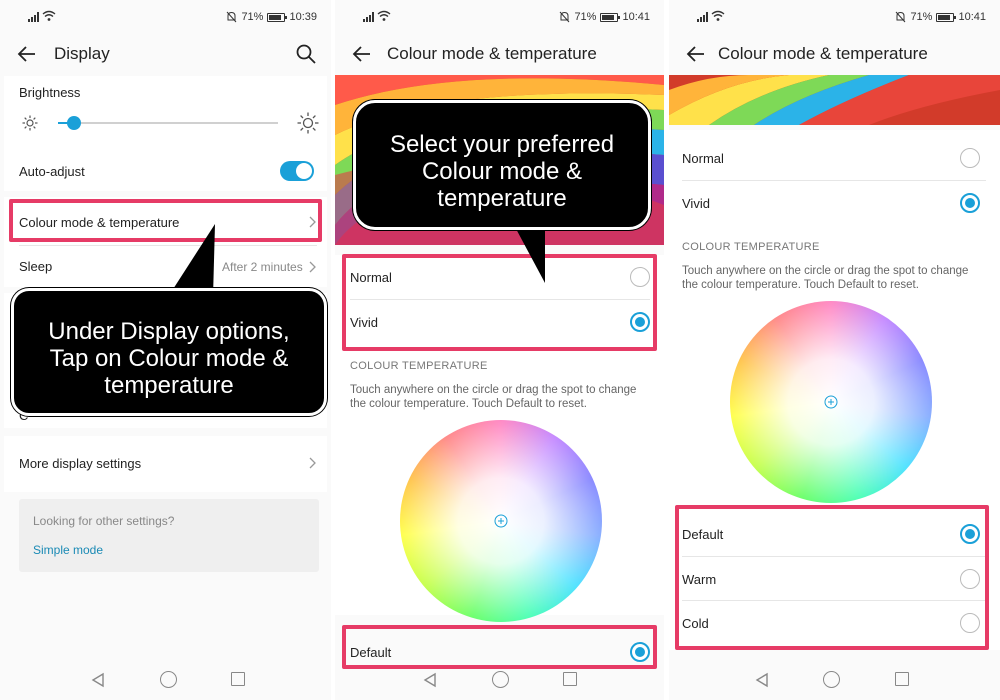 This screenshot has height=700, width=1000. Describe the element at coordinates (262, 267) in the screenshot. I see `sleep-value: After 2 minutes` at that location.